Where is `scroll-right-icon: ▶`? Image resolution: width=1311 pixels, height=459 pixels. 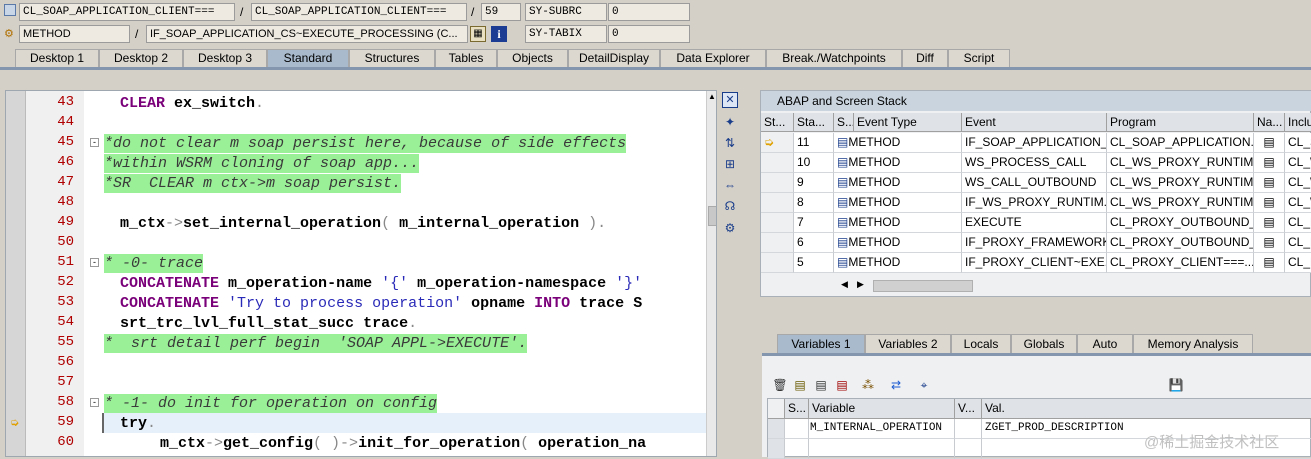 scroll-right-icon: ▶ is located at coordinates (860, 284).